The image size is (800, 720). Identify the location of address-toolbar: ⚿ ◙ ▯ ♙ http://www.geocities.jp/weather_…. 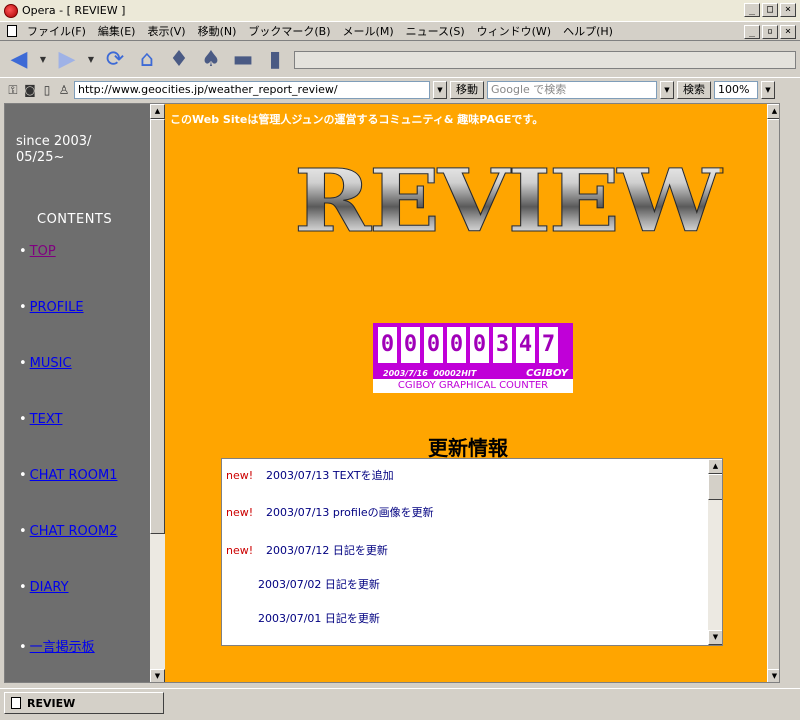
(400, 90).